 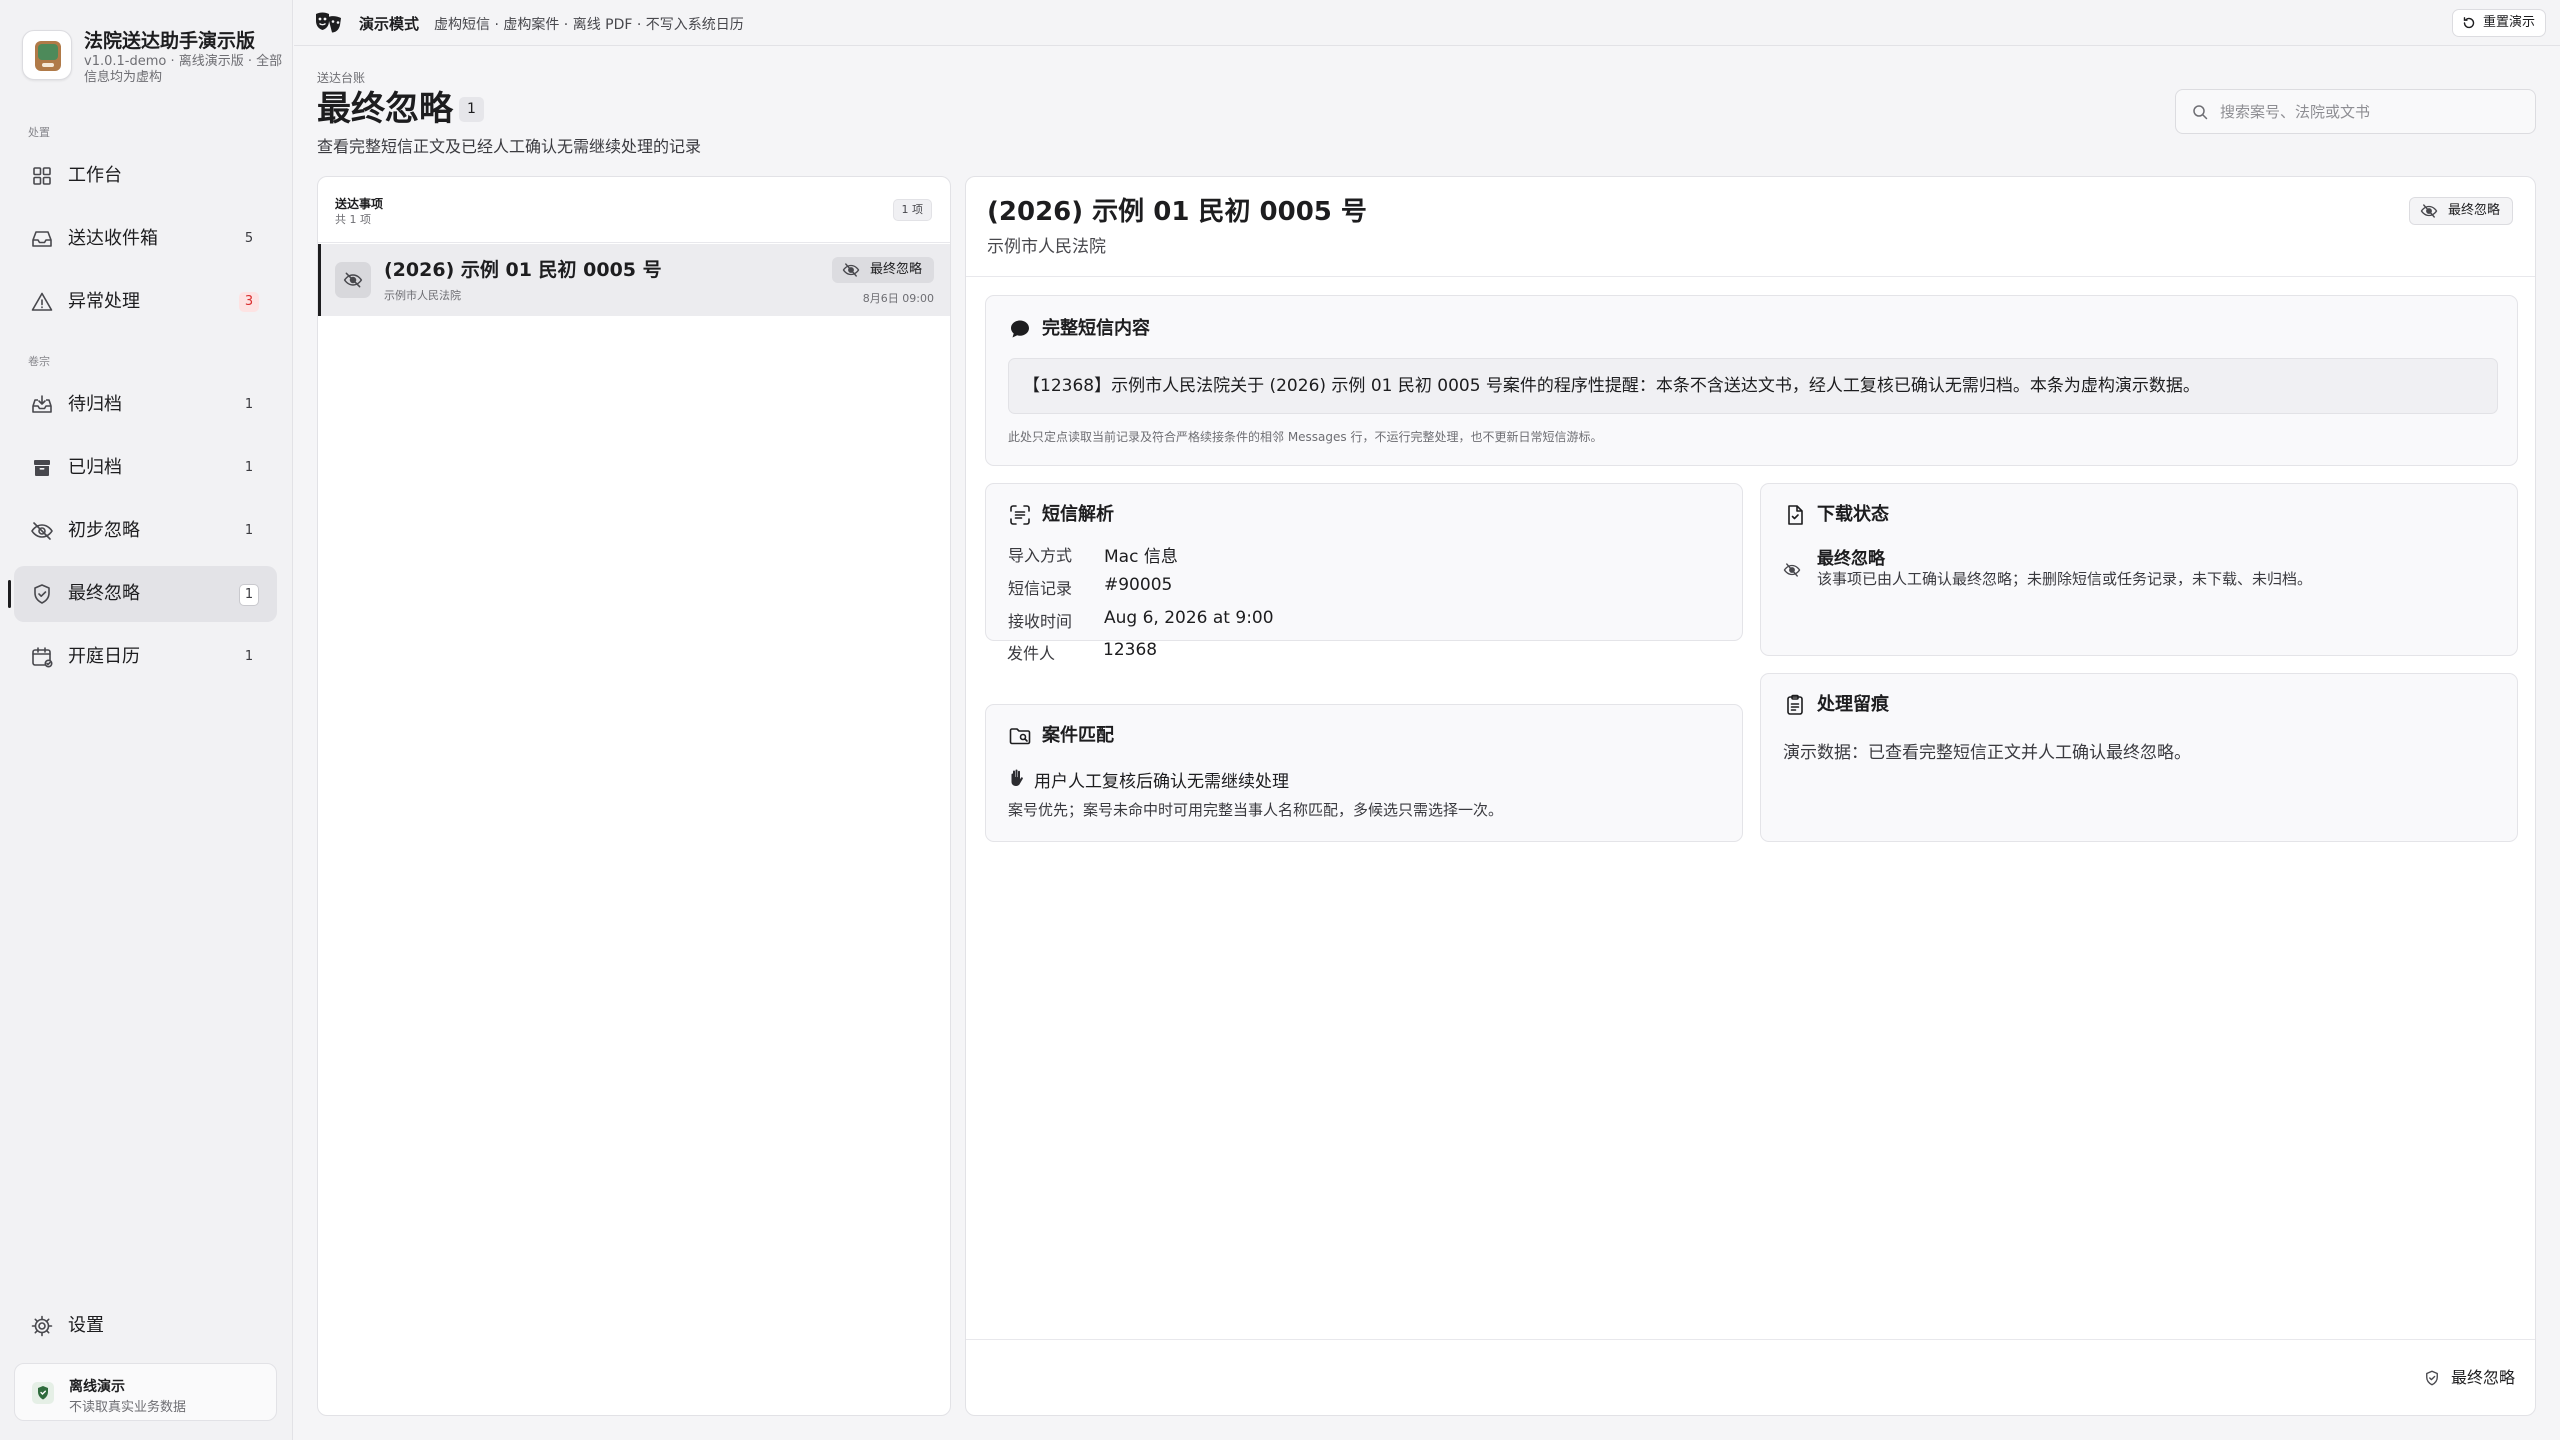 I want to click on offline-title: 离线演示, so click(x=97, y=1387).